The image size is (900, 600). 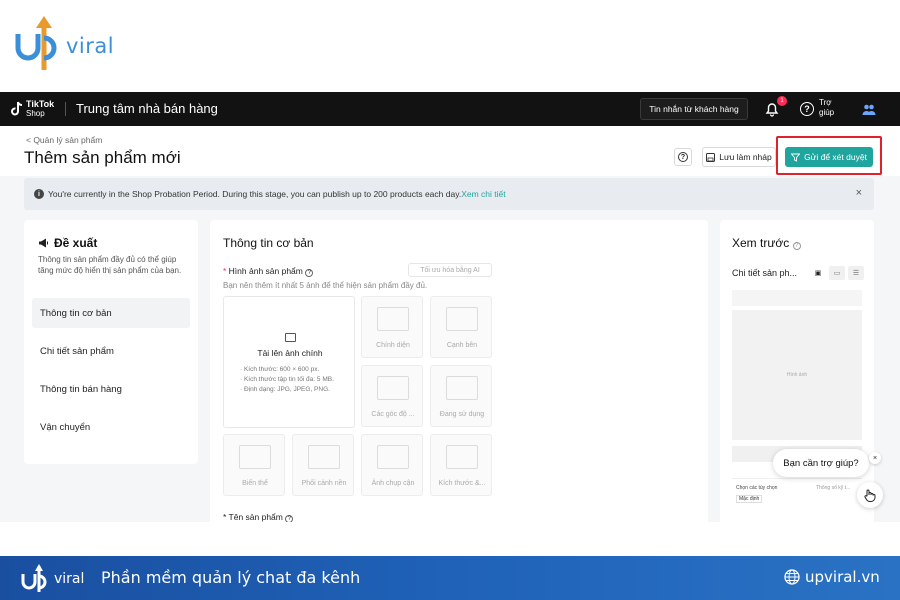 I want to click on page-help-button: ?, so click(x=683, y=157).